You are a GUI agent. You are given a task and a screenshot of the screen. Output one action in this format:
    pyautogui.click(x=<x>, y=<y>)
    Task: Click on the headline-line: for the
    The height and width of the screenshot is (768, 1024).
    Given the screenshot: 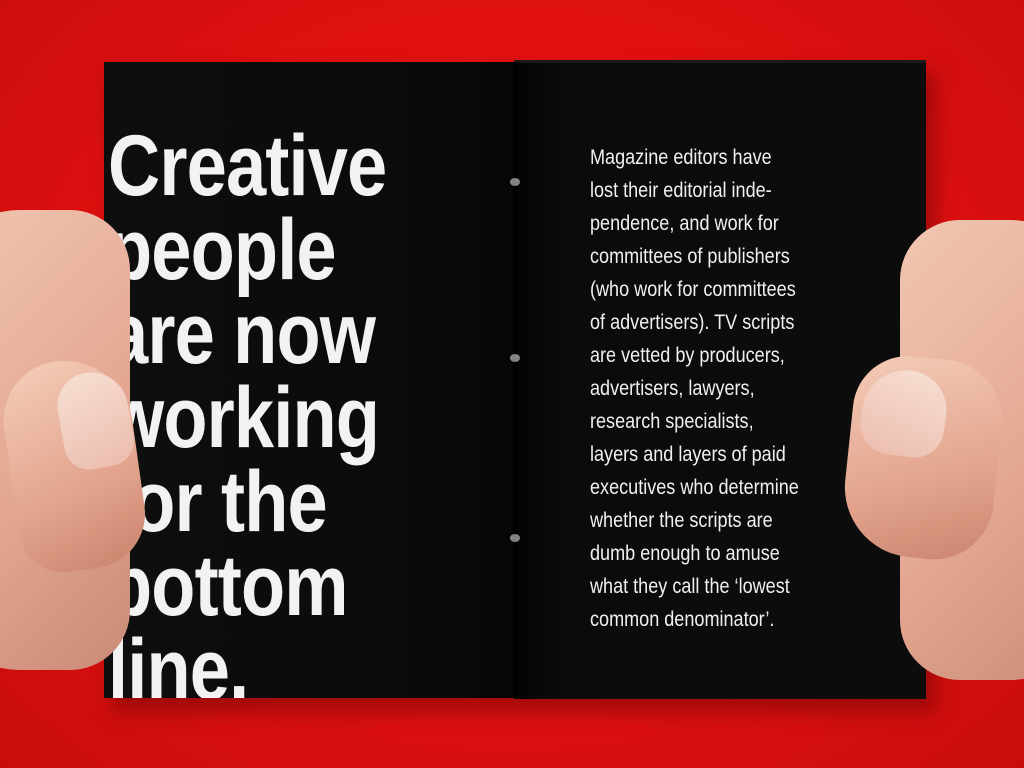 What is the action you would take?
    pyautogui.click(x=218, y=502)
    